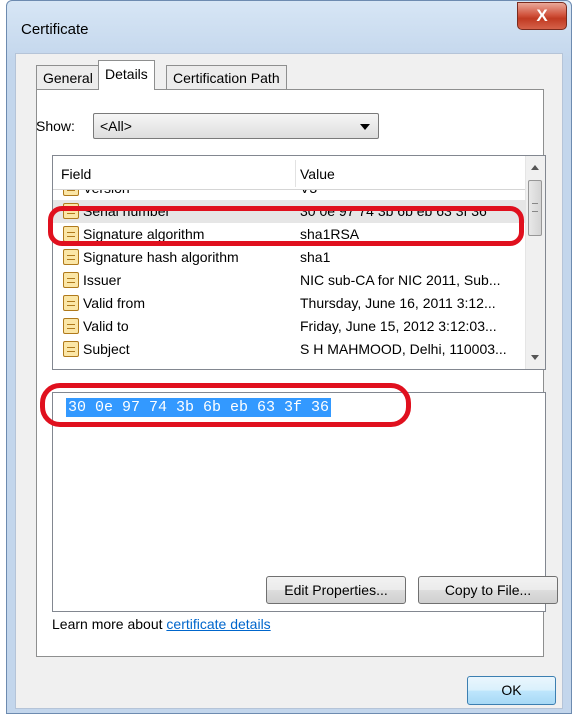  Describe the element at coordinates (199, 407) in the screenshot. I see `selected-detail-text: 30 0e 97 74 3b 6b eb 63 3f 36` at that location.